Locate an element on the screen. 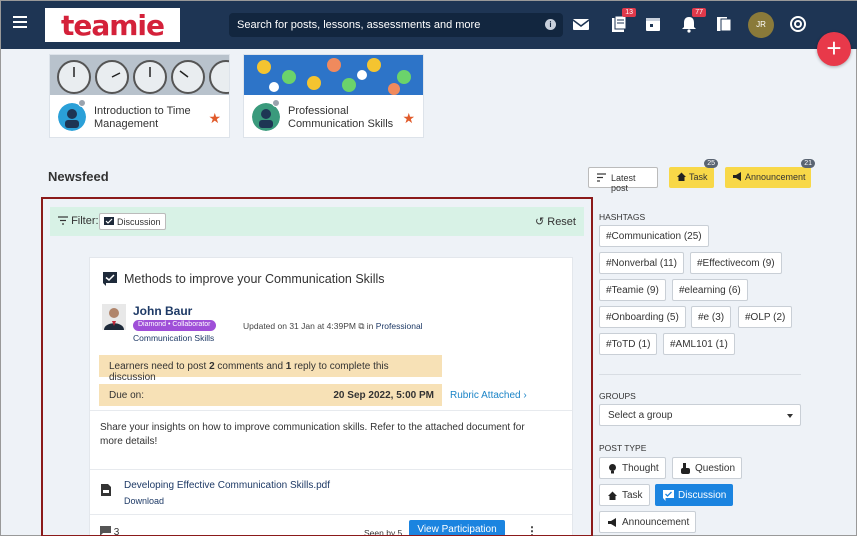 The width and height of the screenshot is (857, 536). post-type-label: Discussion is located at coordinates (702, 495).